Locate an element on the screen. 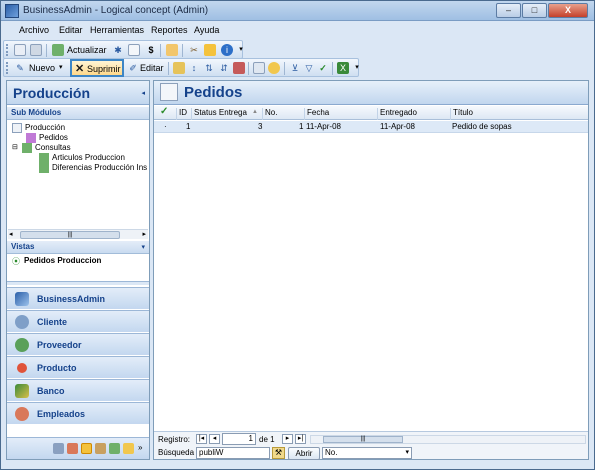 This screenshot has height=470, width=595. report-mini-icon is located at coordinates (72, 448).